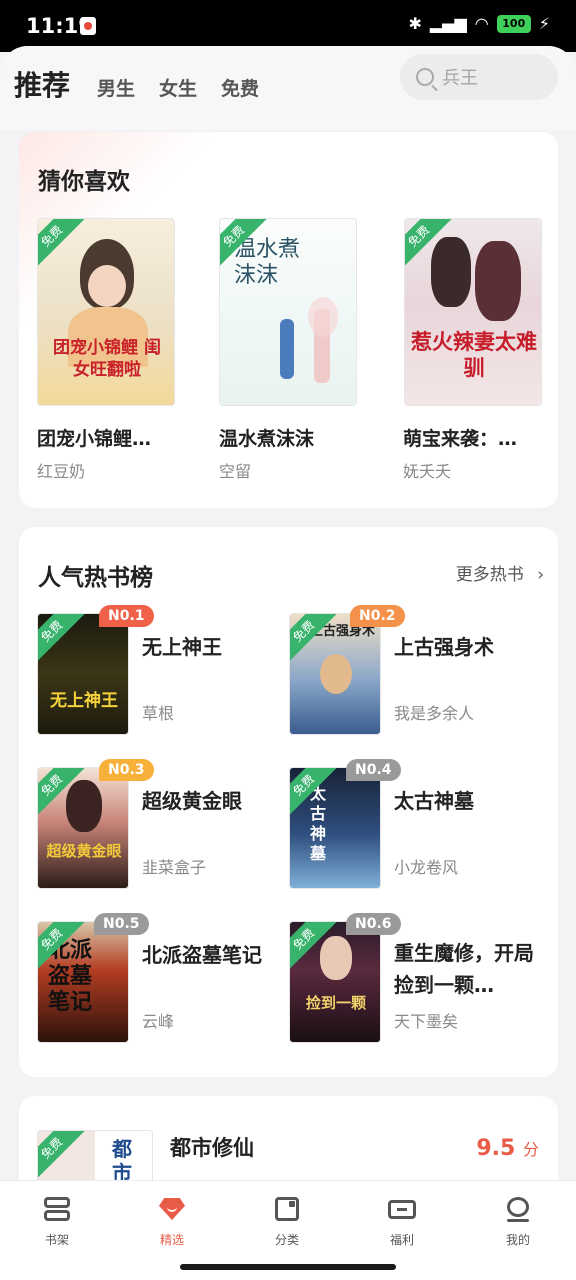 This screenshot has height=1280, width=576. I want to click on cover-title: 无上神王, so click(84, 701).